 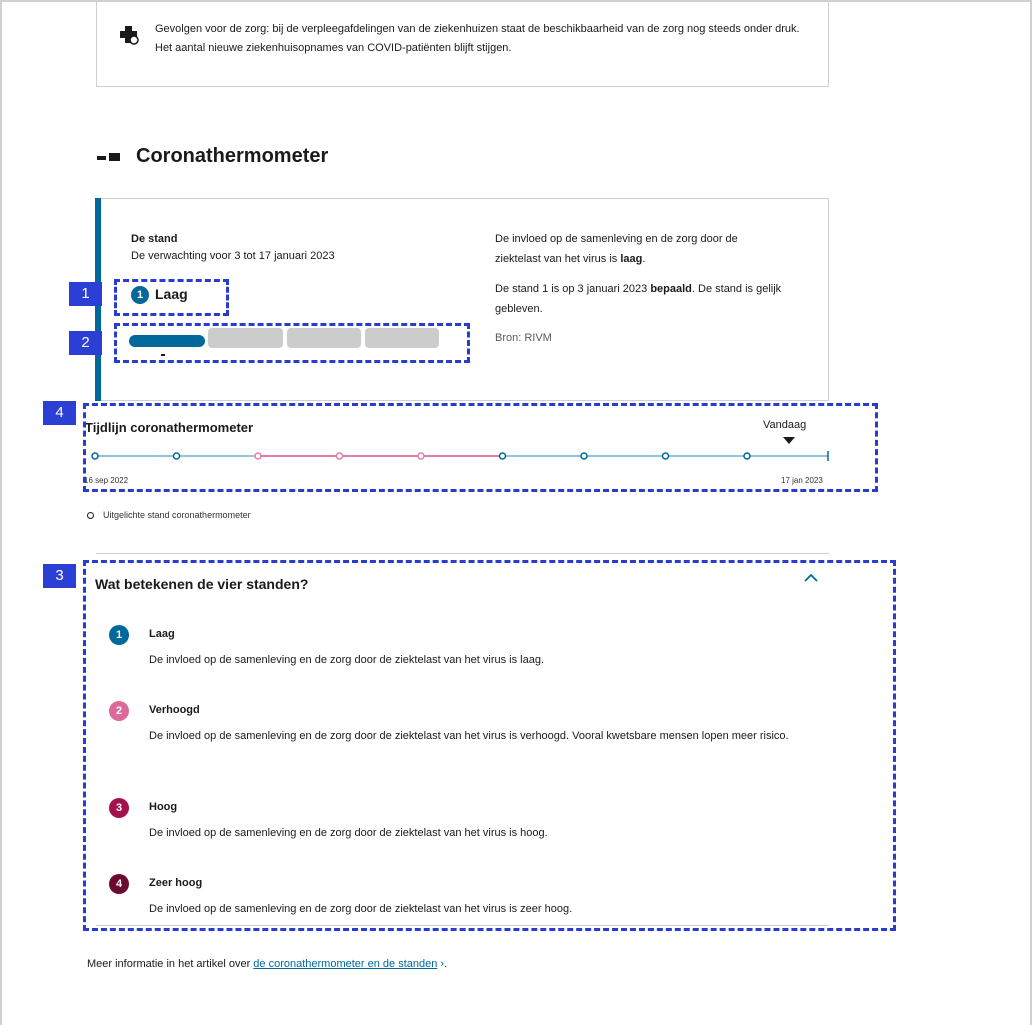 I want to click on divider, so click(x=462, y=553).